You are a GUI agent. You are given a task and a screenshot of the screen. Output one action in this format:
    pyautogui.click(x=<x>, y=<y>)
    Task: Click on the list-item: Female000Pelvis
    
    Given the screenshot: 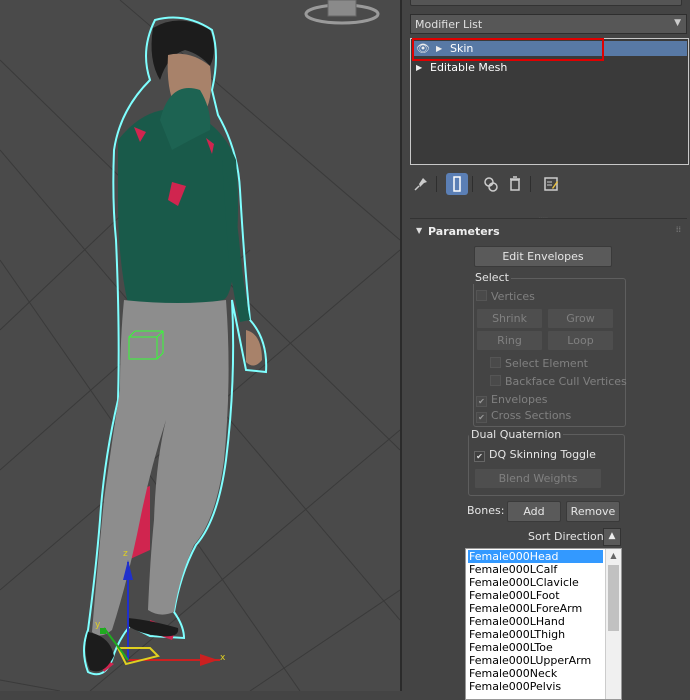 What is the action you would take?
    pyautogui.click(x=535, y=686)
    